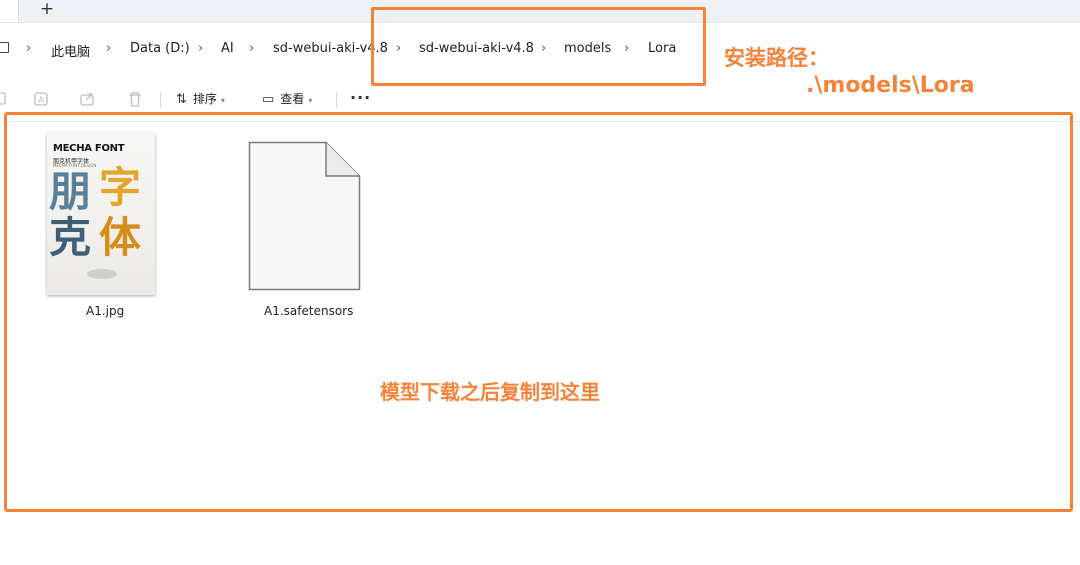  What do you see at coordinates (47, 10) in the screenshot?
I see `new-tab-button: +` at bounding box center [47, 10].